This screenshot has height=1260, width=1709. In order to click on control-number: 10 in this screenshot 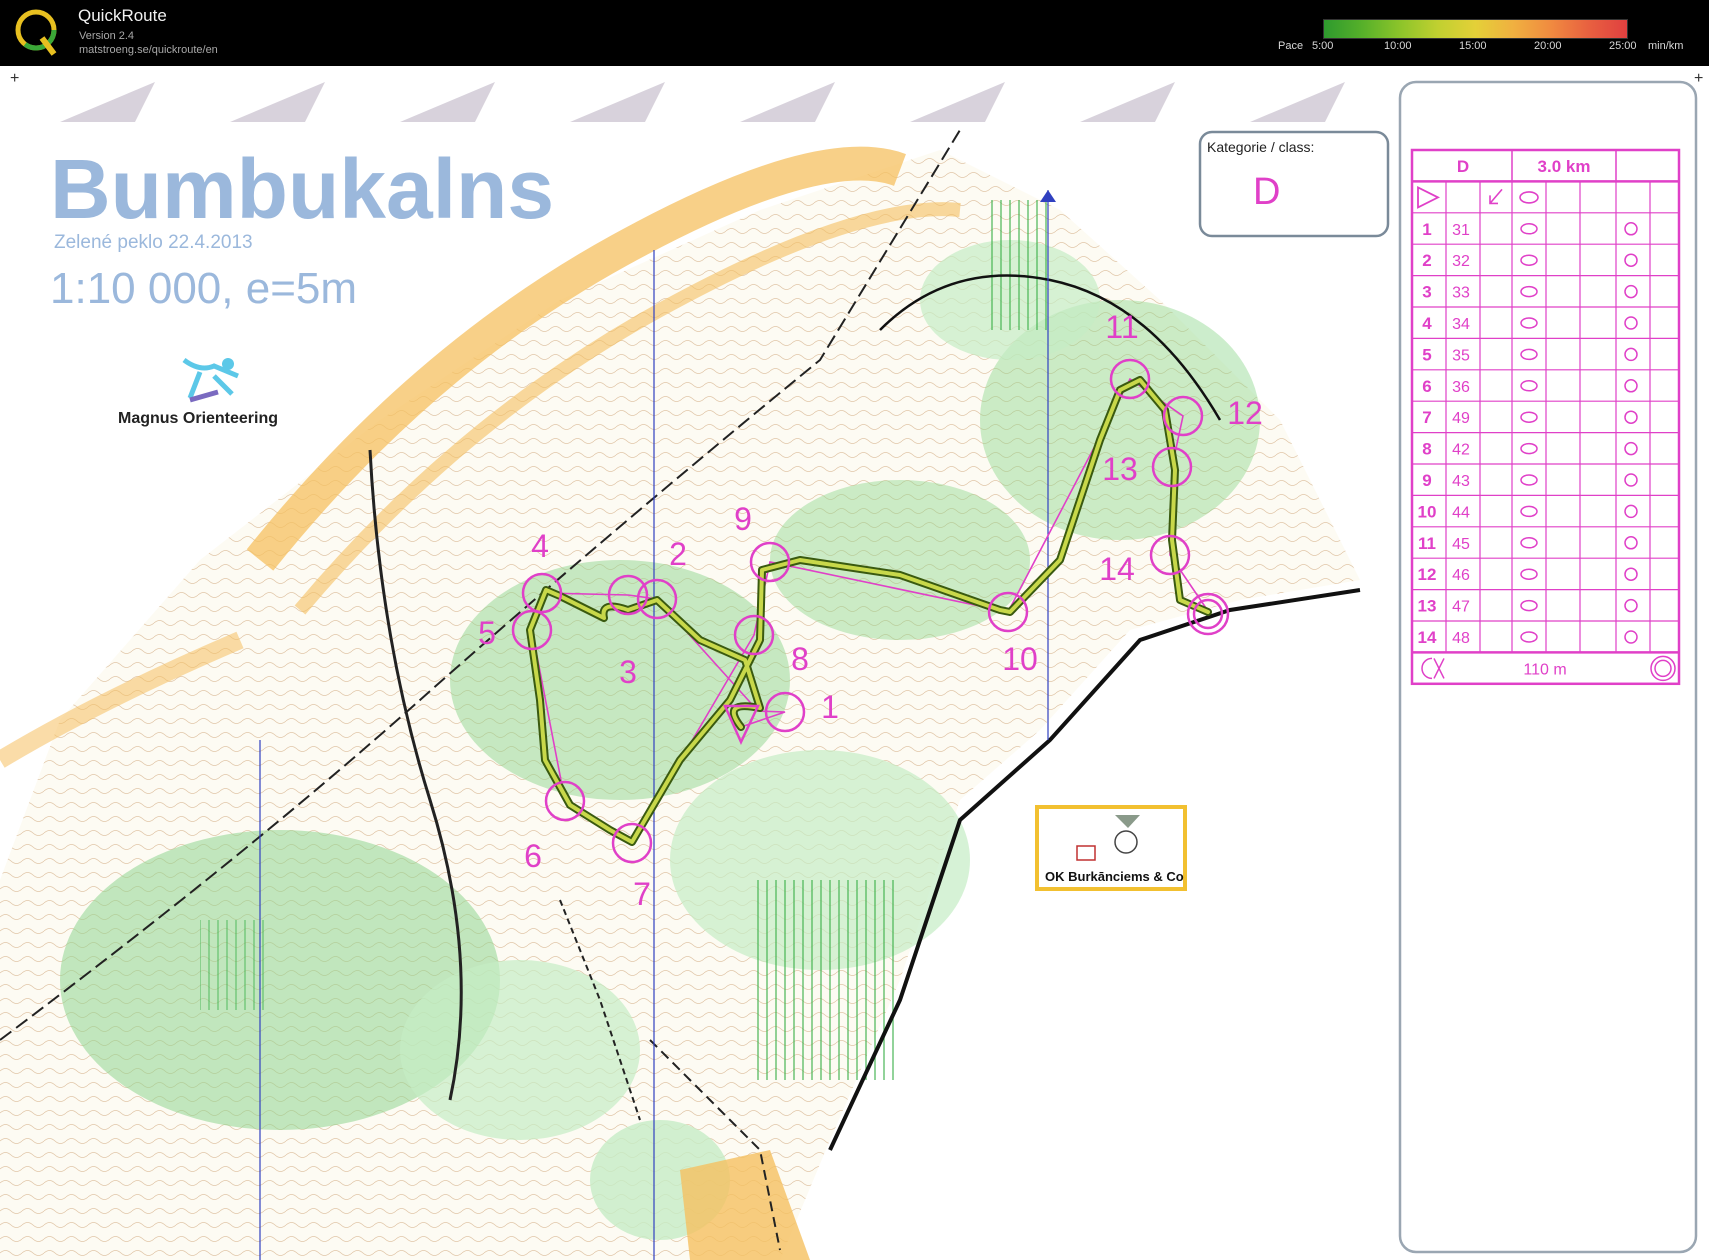, I will do `click(1020, 659)`.